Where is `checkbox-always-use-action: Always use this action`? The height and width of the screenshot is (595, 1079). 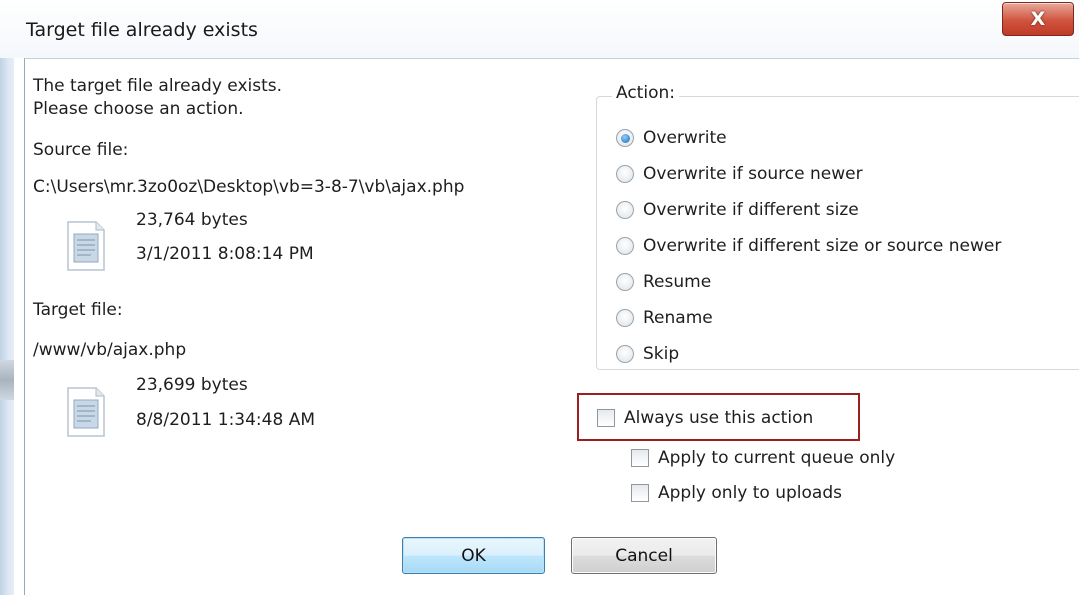 checkbox-always-use-action: Always use this action is located at coordinates (705, 418).